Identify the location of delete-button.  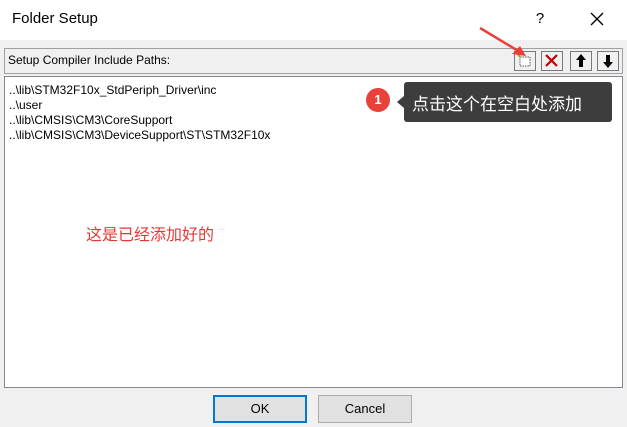
(552, 61).